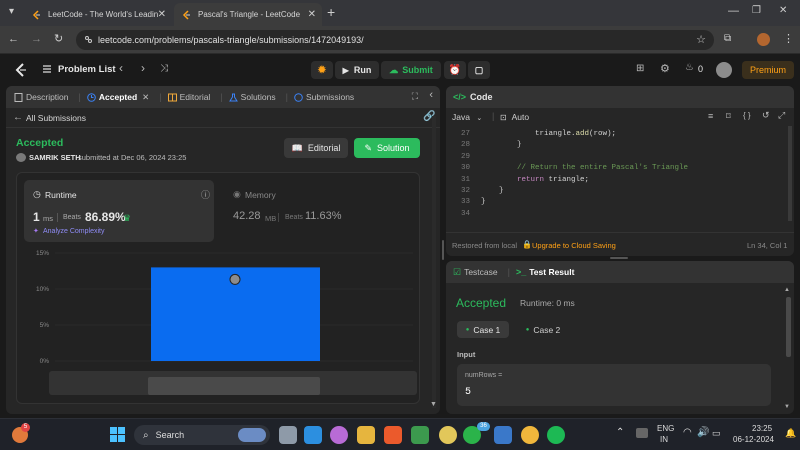  I want to click on tab-solutions: Solutions, so click(252, 97).